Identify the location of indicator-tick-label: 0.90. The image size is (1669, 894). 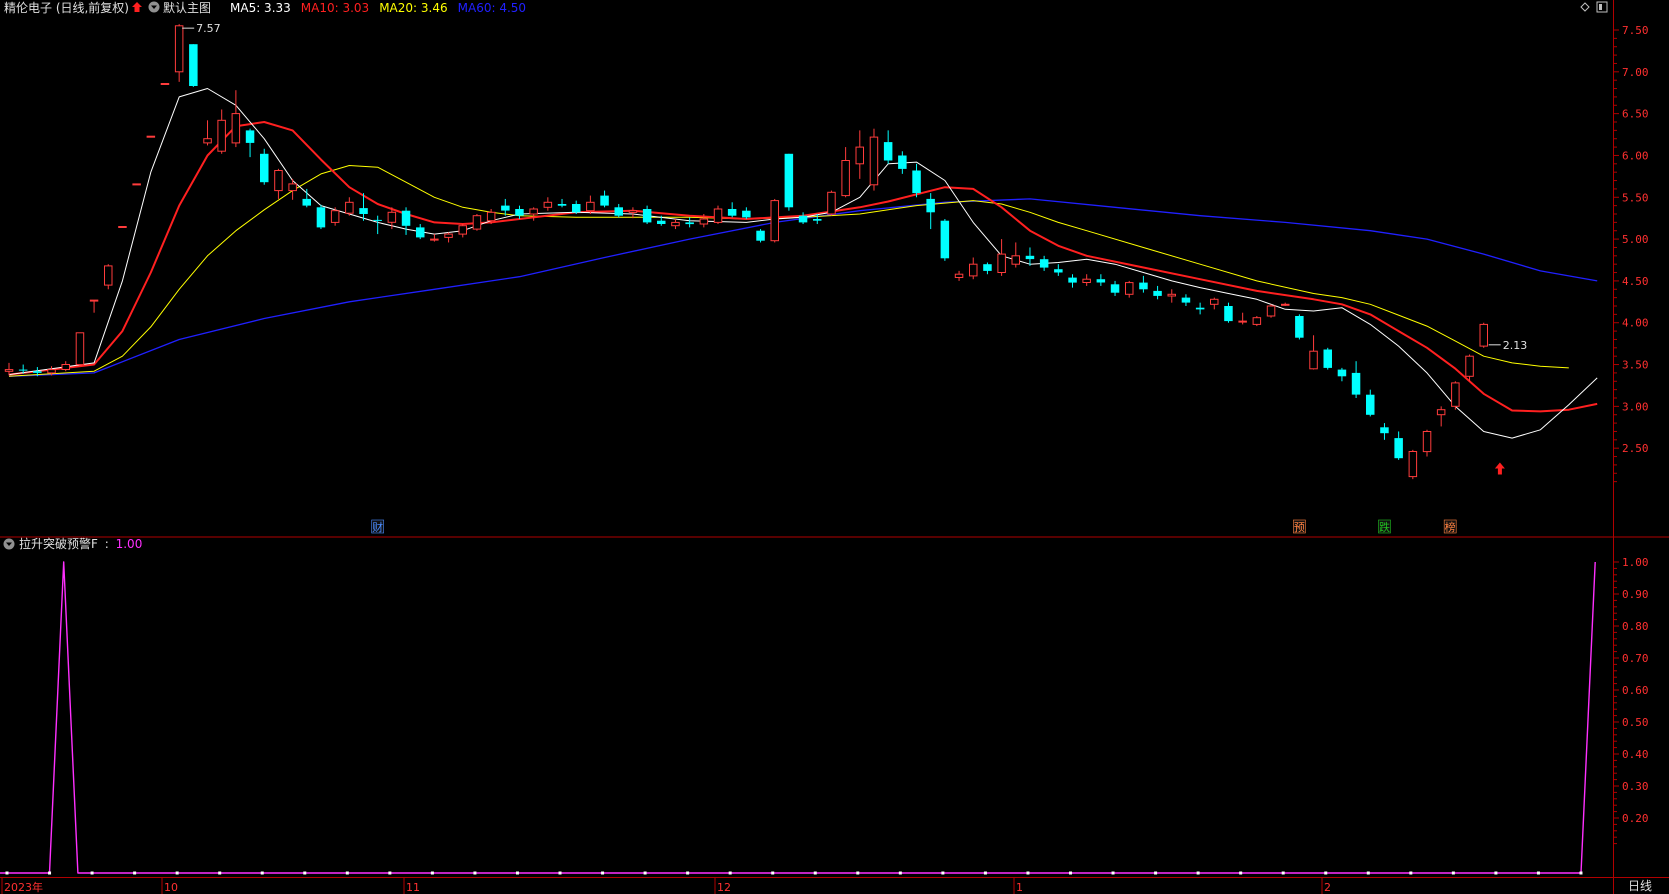
(1635, 594).